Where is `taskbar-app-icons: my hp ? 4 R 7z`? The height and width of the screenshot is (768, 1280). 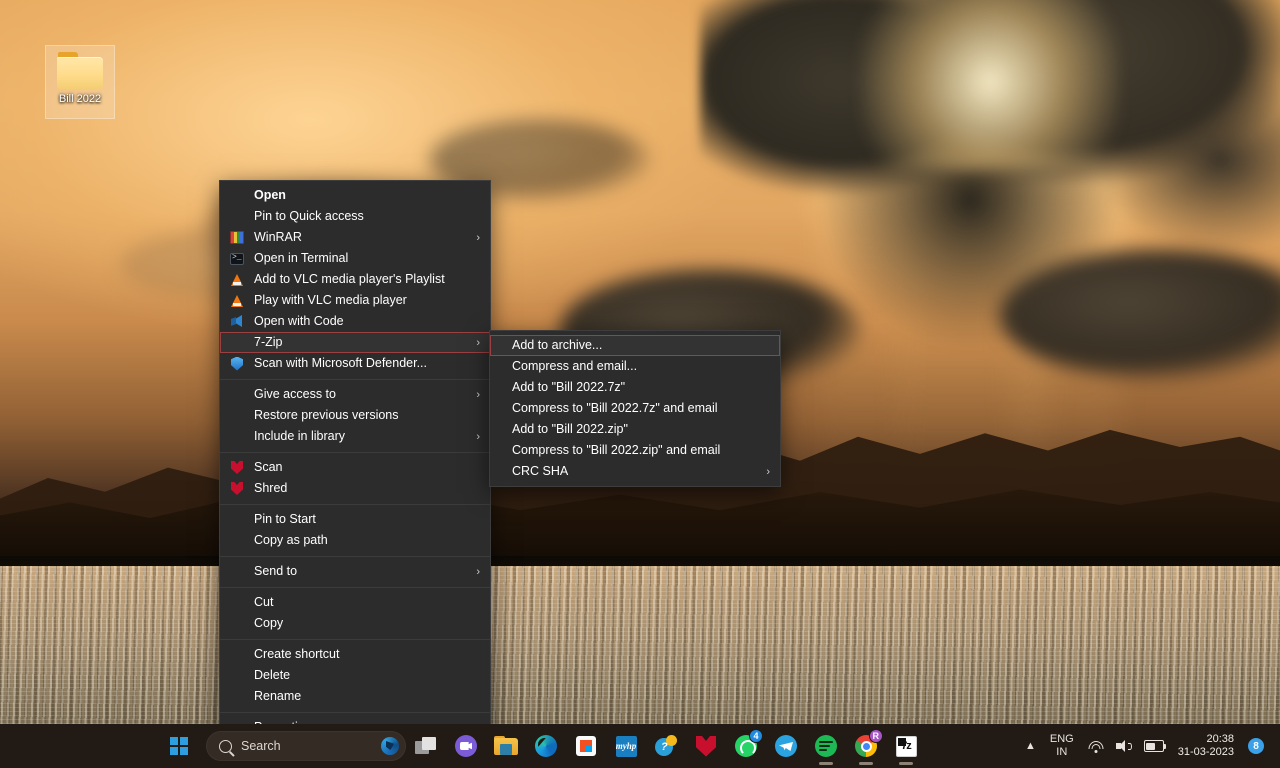
taskbar-app-icons: my hp ? 4 R 7z is located at coordinates (666, 746).